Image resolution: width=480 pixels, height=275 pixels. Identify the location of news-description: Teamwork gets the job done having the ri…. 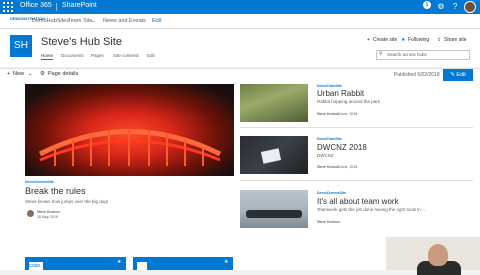
(371, 209).